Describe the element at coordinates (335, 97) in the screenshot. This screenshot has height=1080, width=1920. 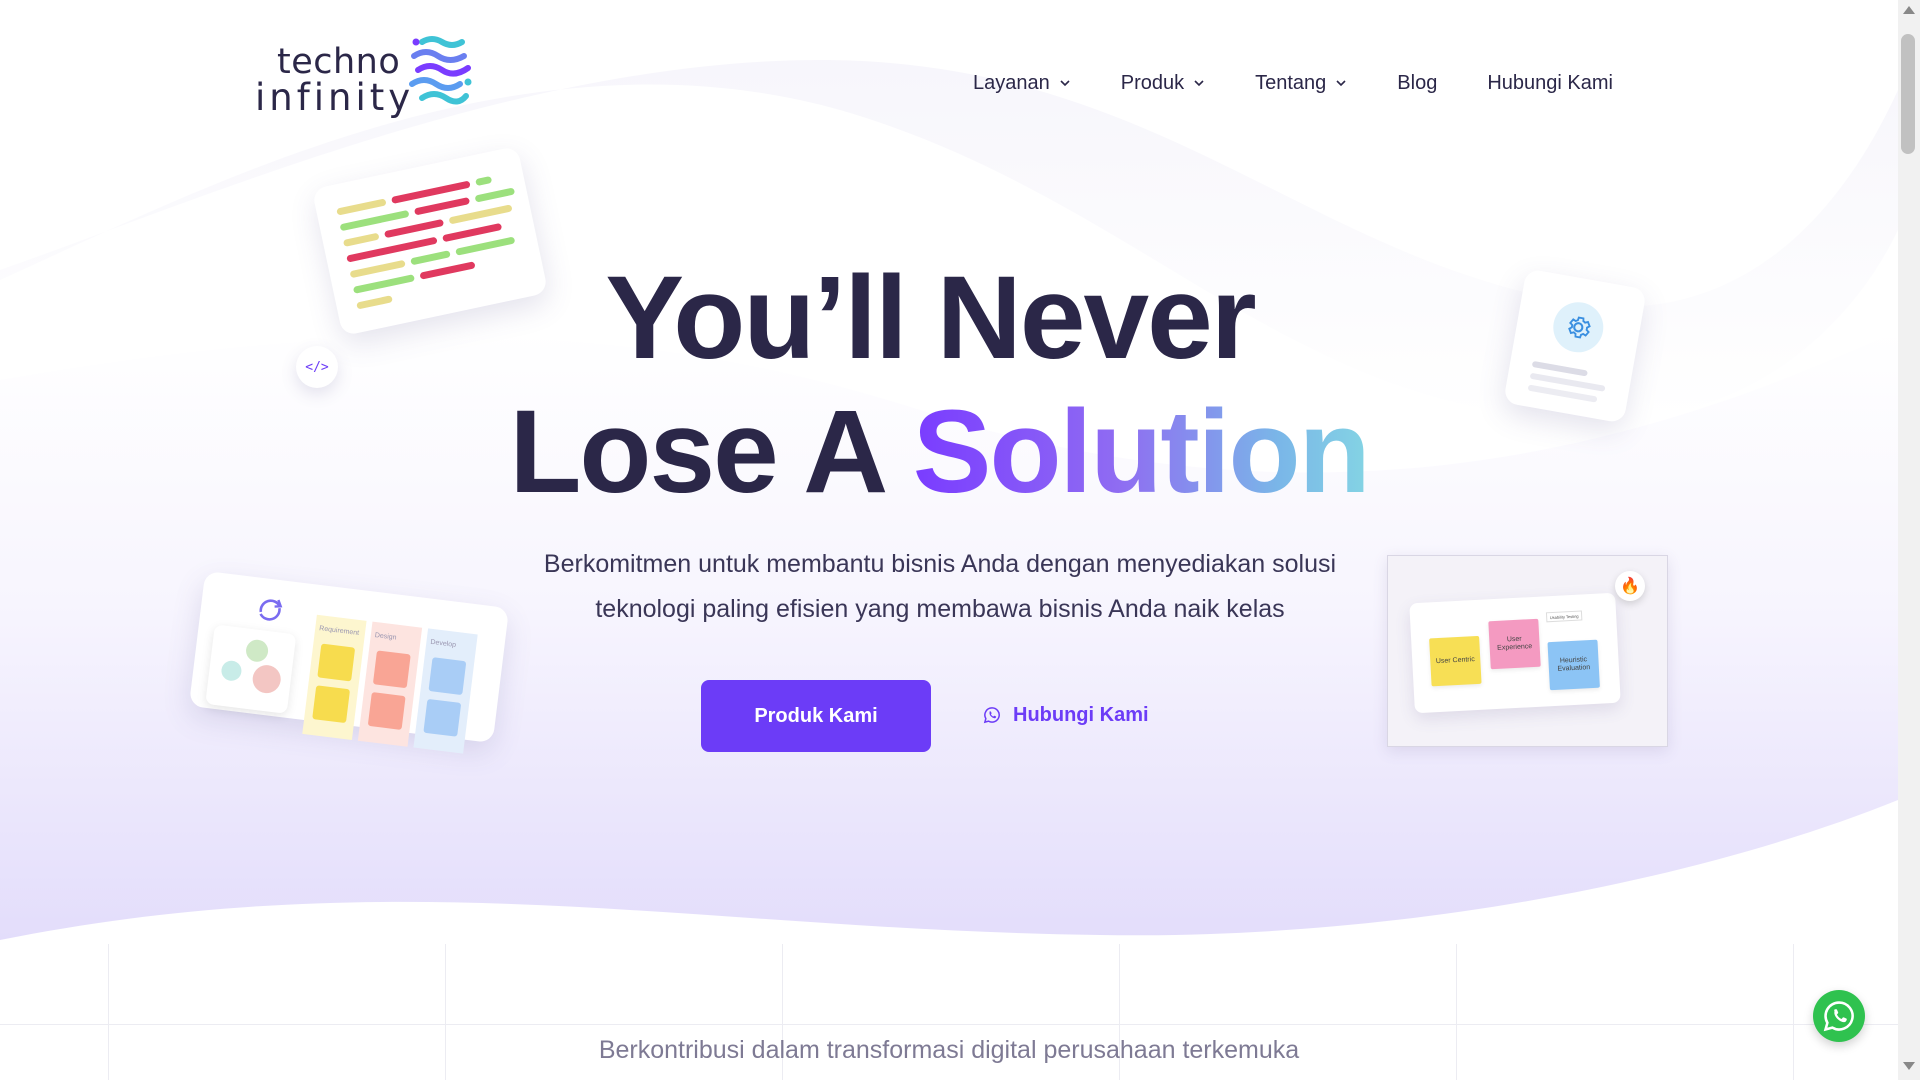
I see `logo-line-2: infinity` at that location.